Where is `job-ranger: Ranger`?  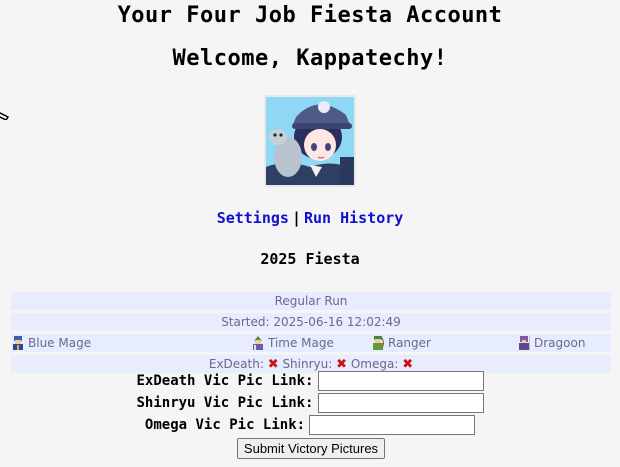
job-ranger: Ranger is located at coordinates (401, 343).